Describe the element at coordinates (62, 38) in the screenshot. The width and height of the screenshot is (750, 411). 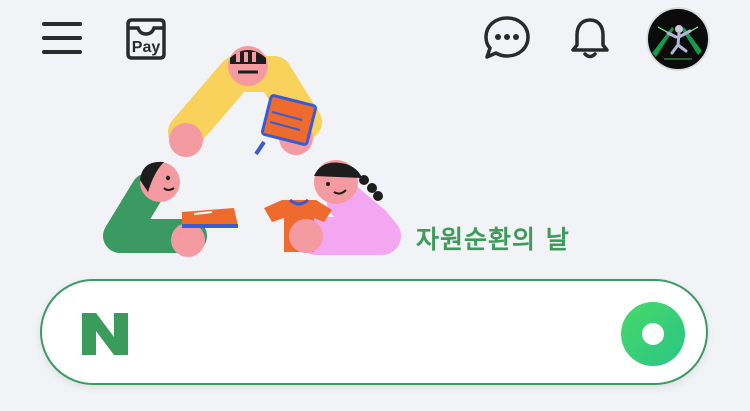
I see `menu-icon` at that location.